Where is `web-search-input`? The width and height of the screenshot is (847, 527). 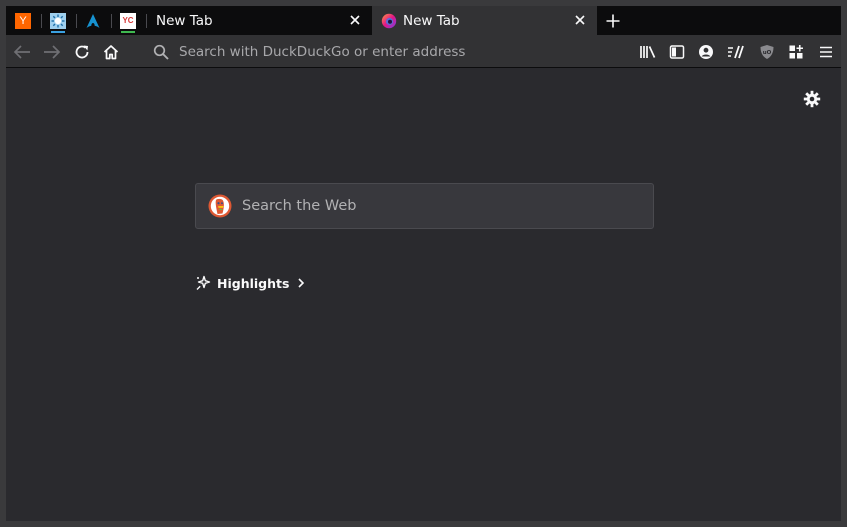 web-search-input is located at coordinates (437, 206).